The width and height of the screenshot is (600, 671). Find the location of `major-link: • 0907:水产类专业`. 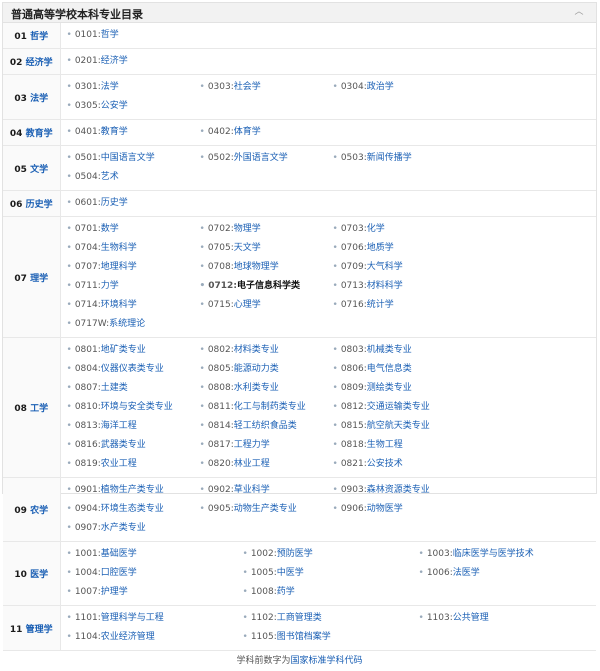

major-link: • 0907:水产类专业 is located at coordinates (133, 528).